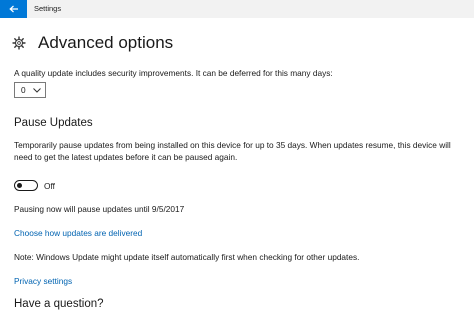 This screenshot has width=474, height=310. Describe the element at coordinates (106, 42) in the screenshot. I see `page-title: Advanced options` at that location.